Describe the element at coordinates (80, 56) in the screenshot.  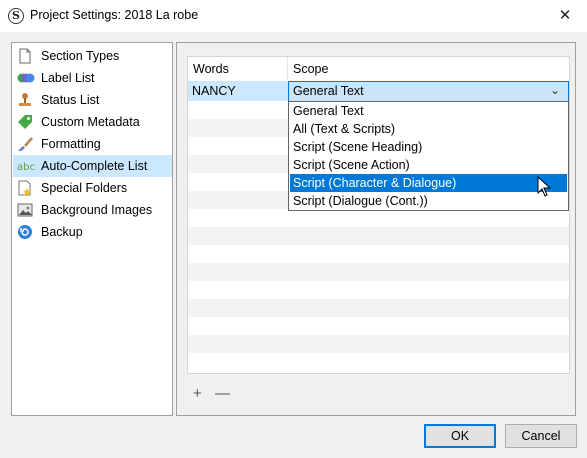
I see `sidebar-item-label: Section Types` at that location.